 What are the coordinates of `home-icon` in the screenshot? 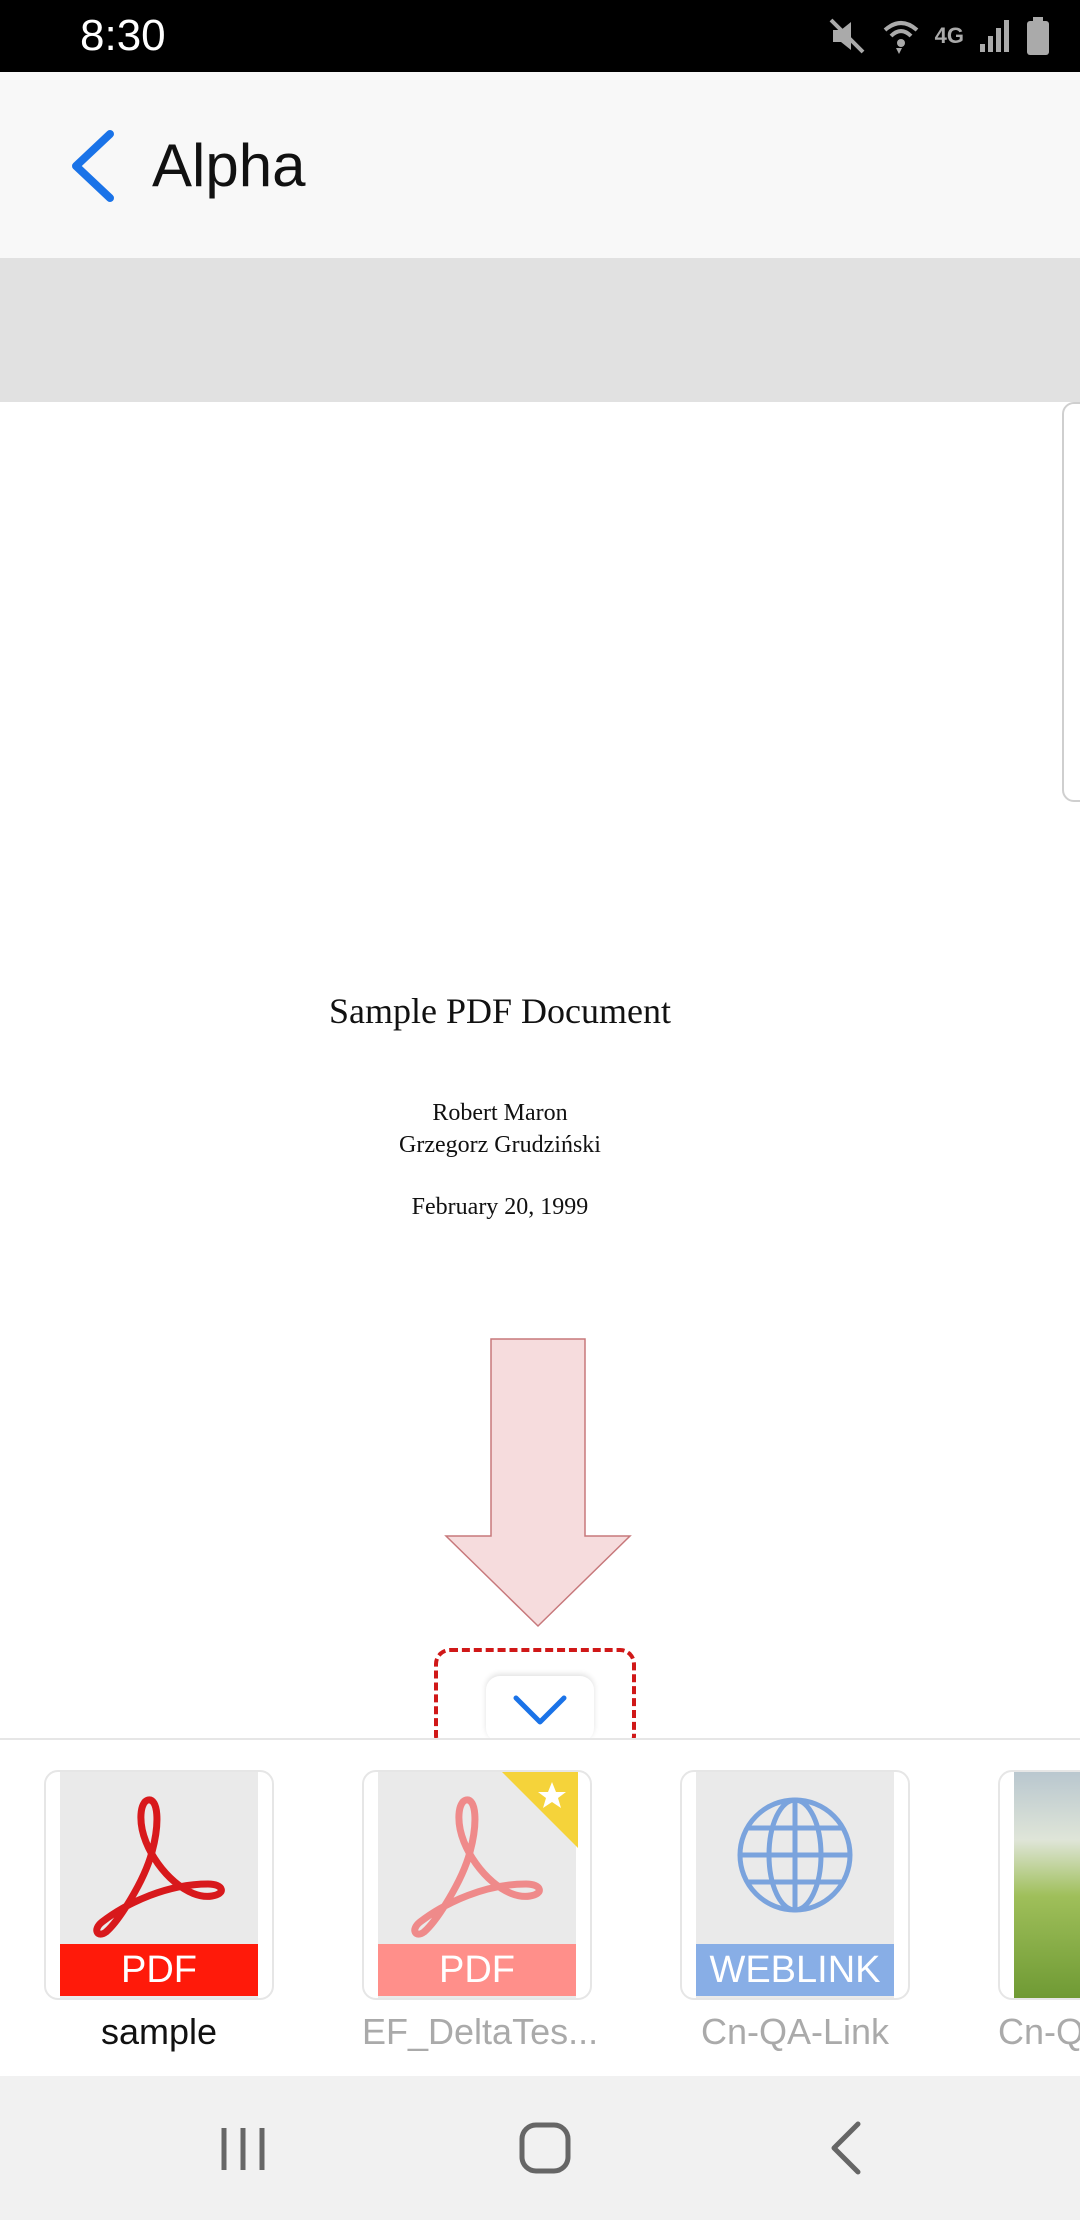 It's located at (545, 2148).